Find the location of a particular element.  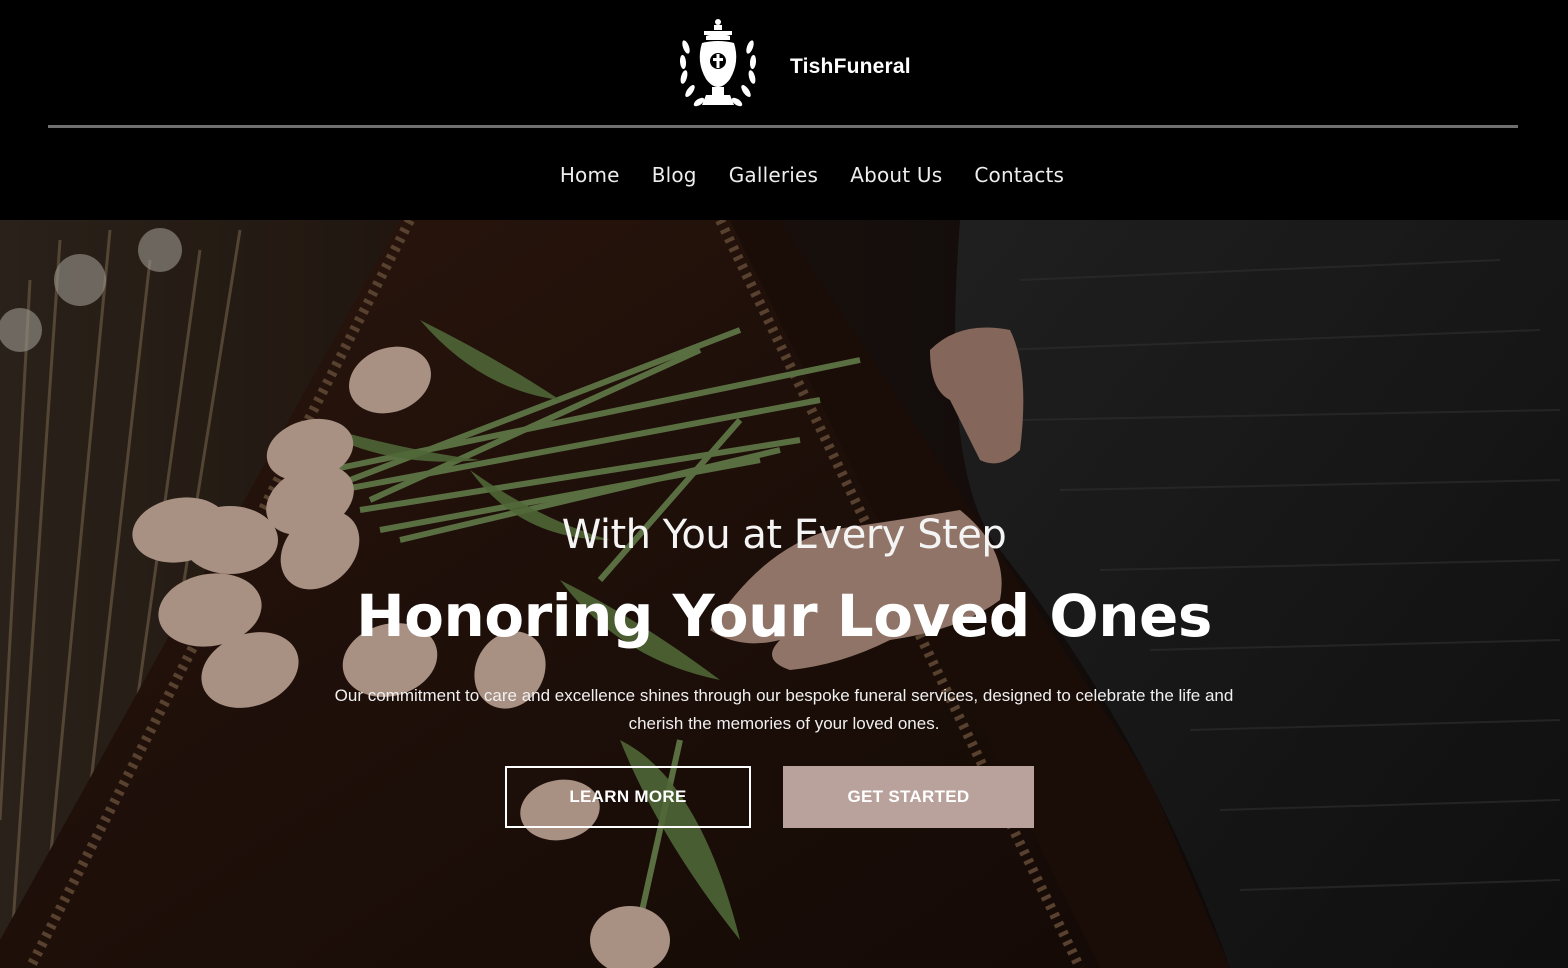

get-started-button: GET STARTED is located at coordinates (908, 797).